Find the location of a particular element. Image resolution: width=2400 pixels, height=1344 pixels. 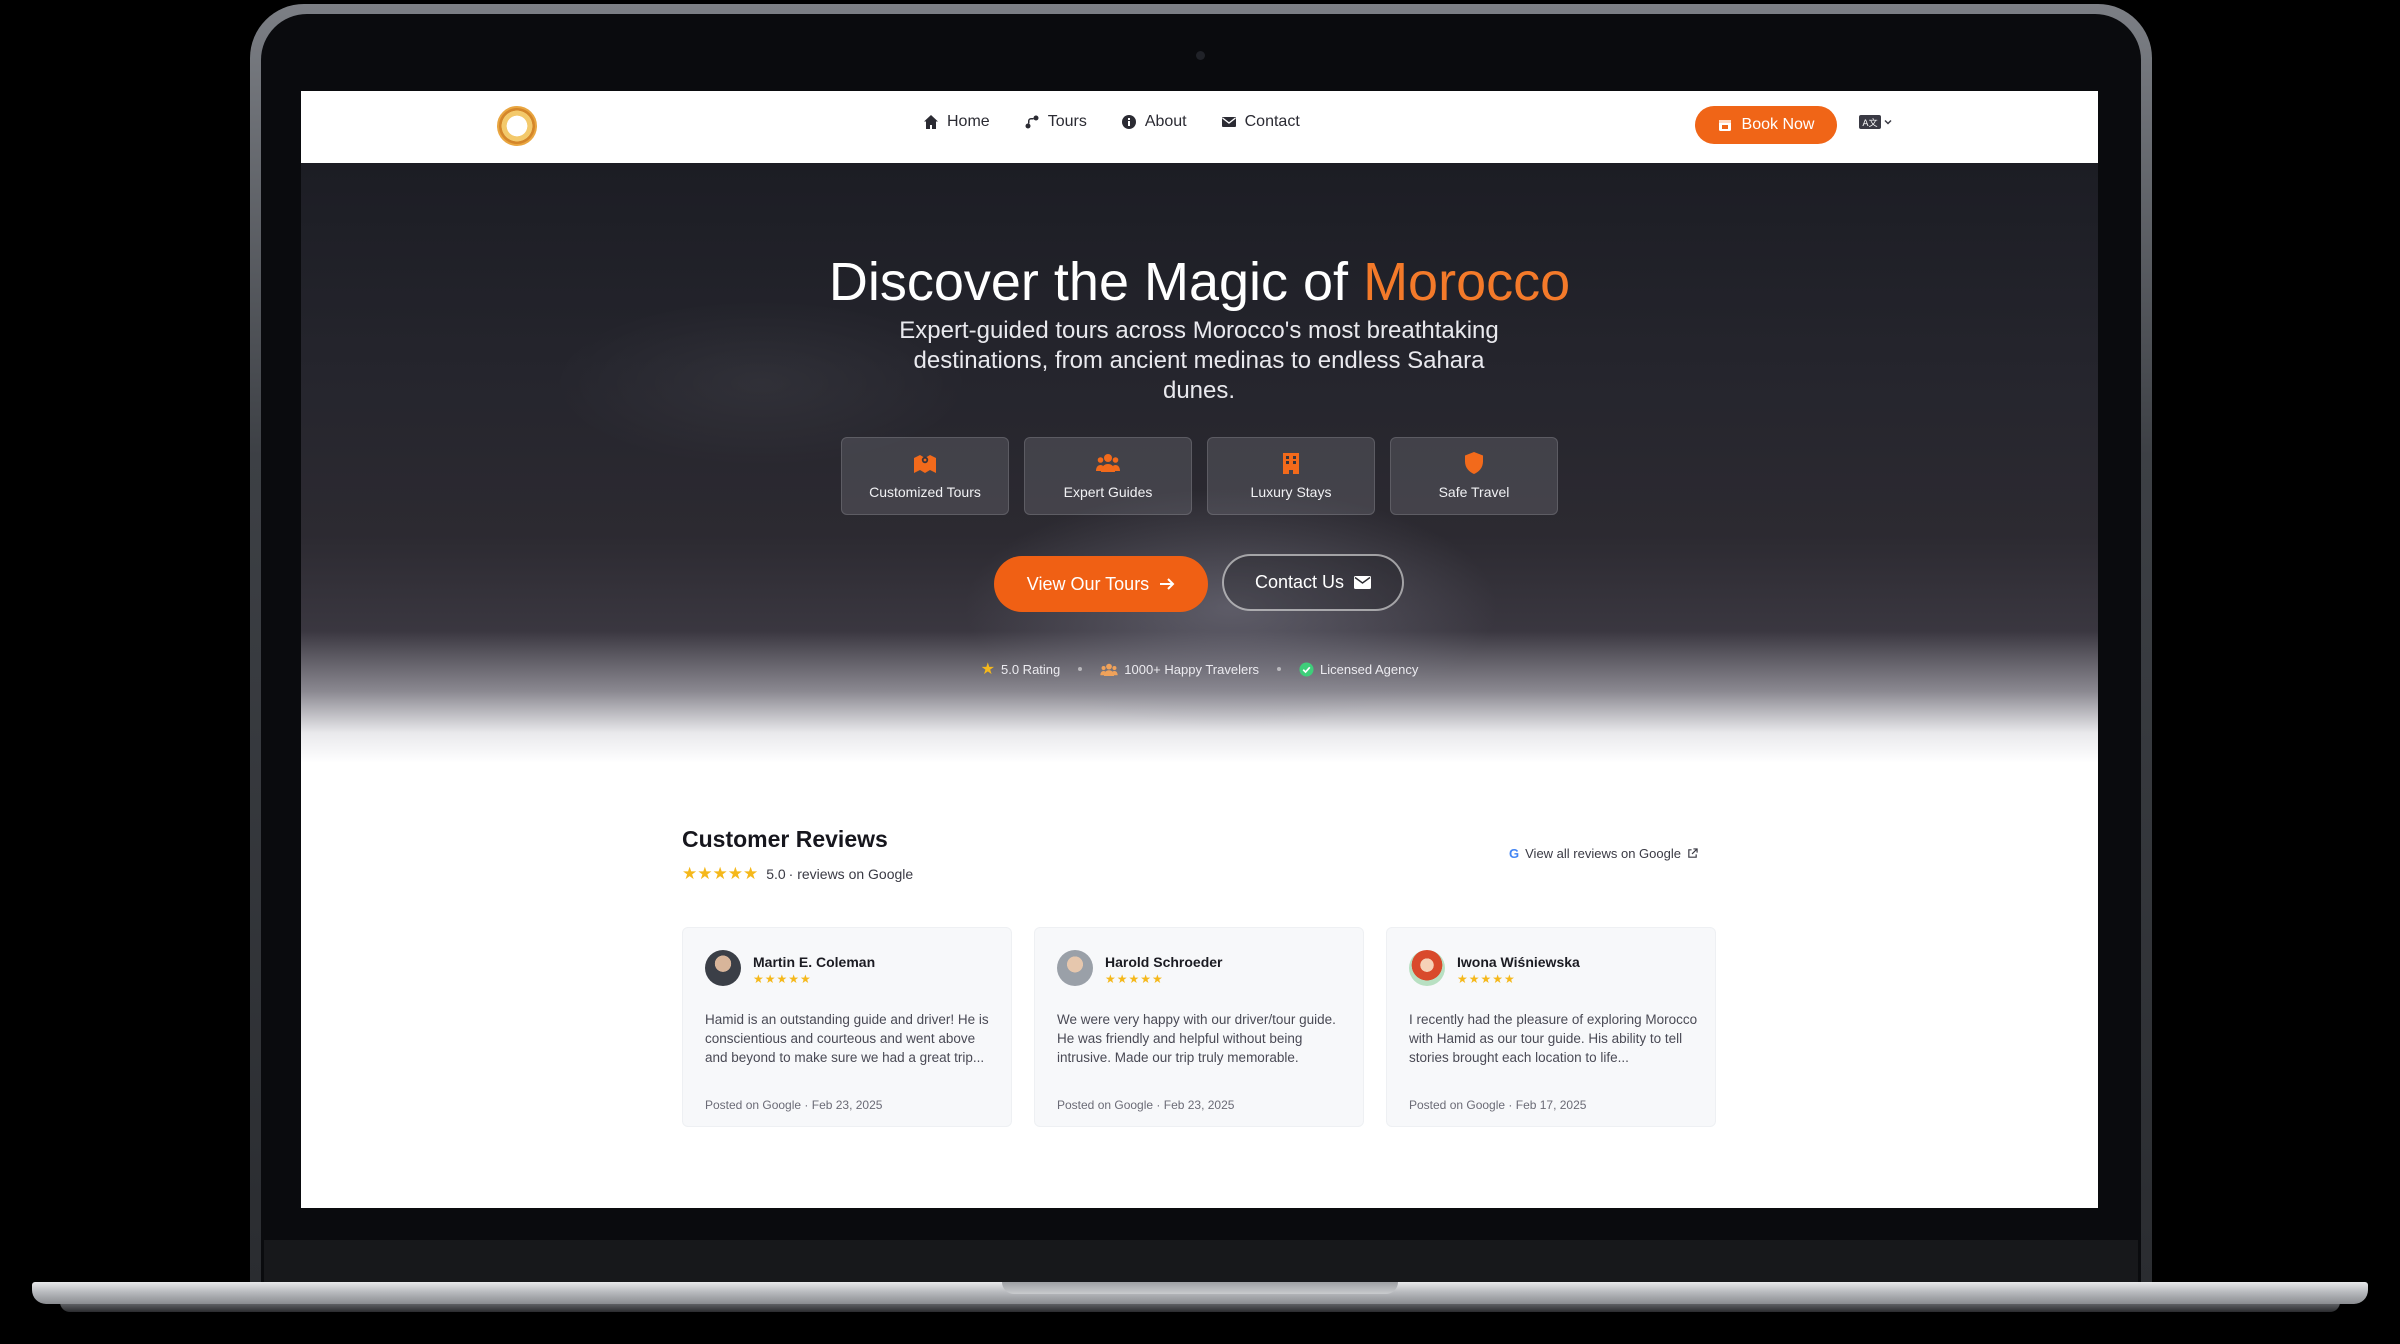

home-icon is located at coordinates (931, 122).